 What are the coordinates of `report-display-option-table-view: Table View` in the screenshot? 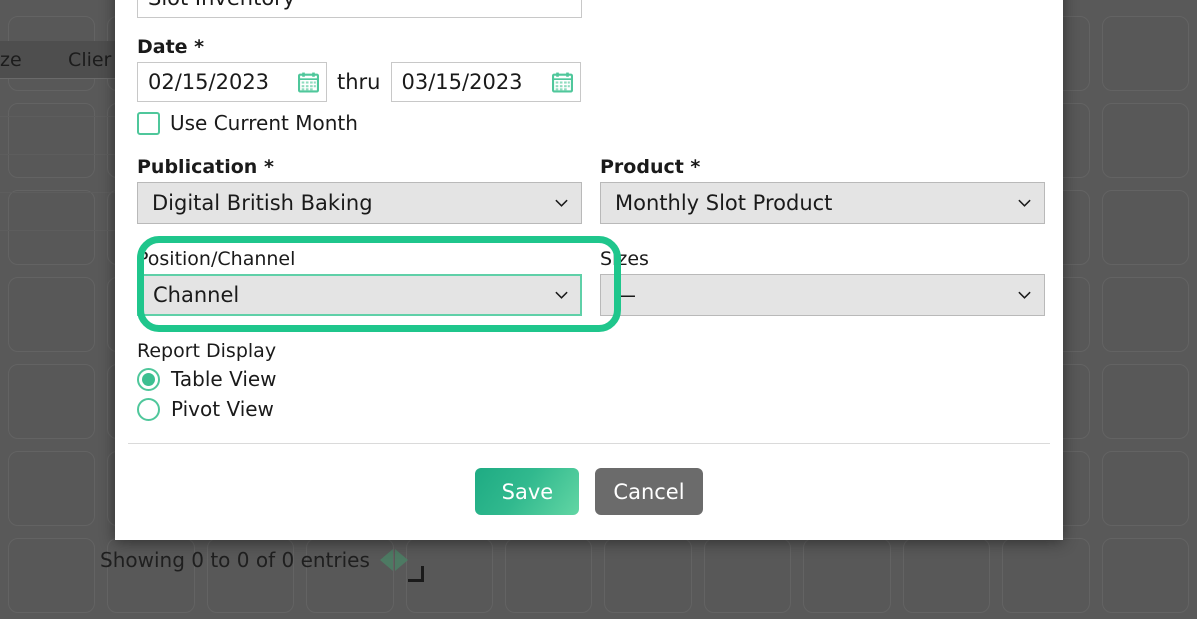 It's located at (207, 379).